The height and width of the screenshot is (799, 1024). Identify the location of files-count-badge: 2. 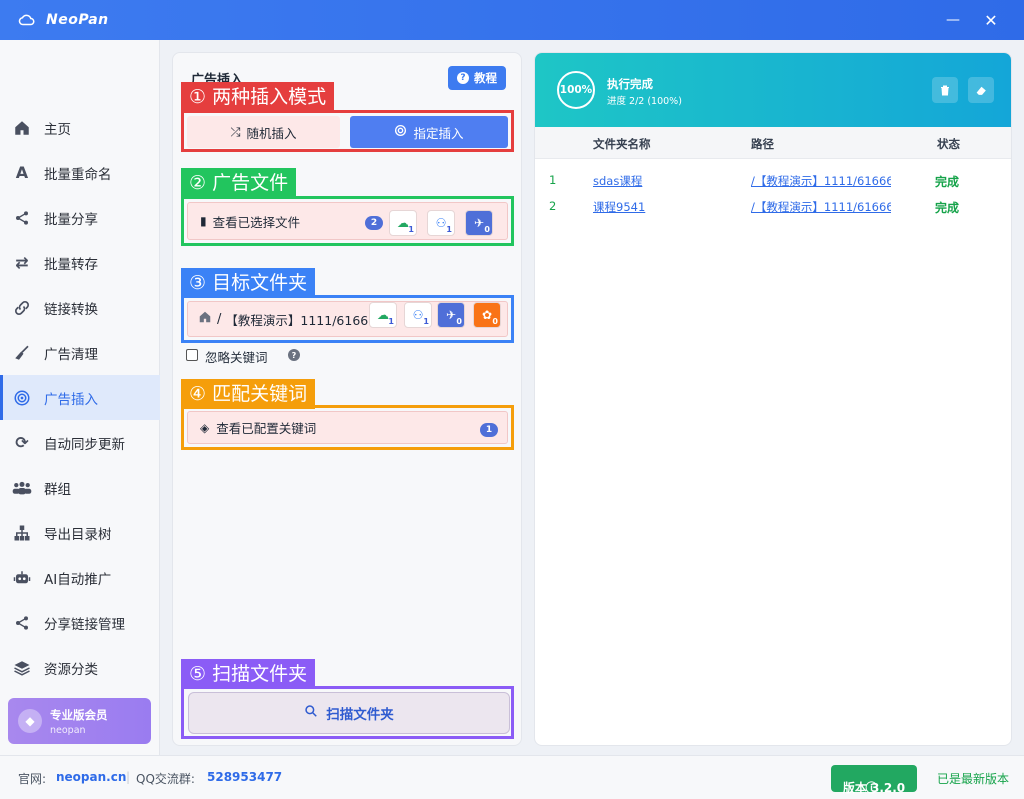
(374, 223).